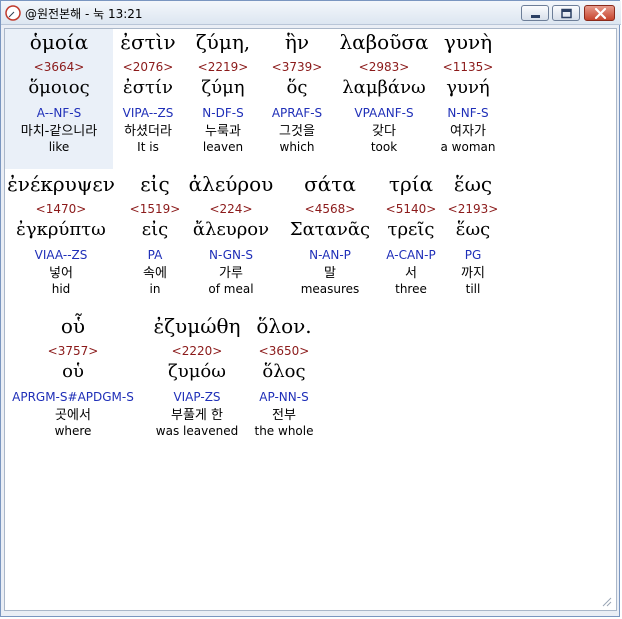 The image size is (622, 619). I want to click on word-block: ὅλον. <3650> ὅλος AP-NN-S 전부 the whole, so click(284, 376).